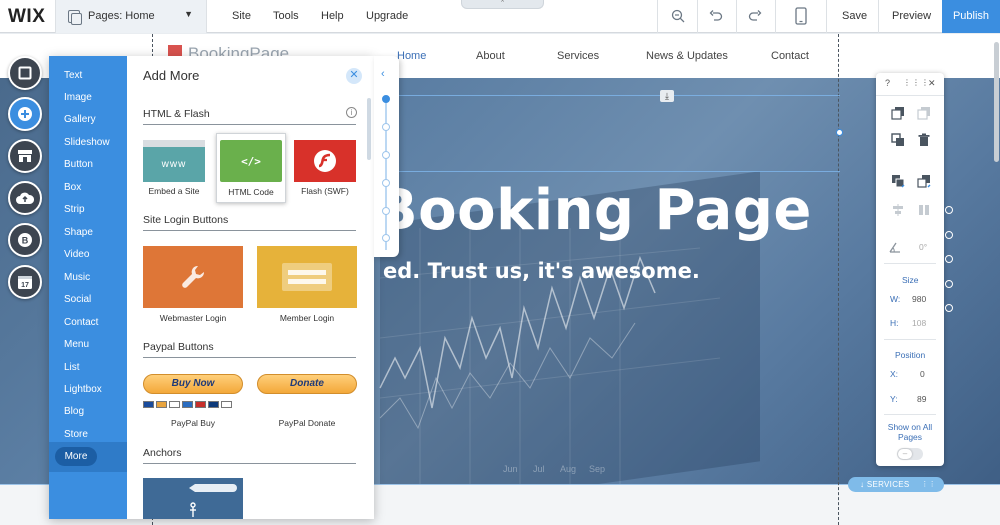 This screenshot has width=1000, height=525. I want to click on add-button, so click(25, 114).